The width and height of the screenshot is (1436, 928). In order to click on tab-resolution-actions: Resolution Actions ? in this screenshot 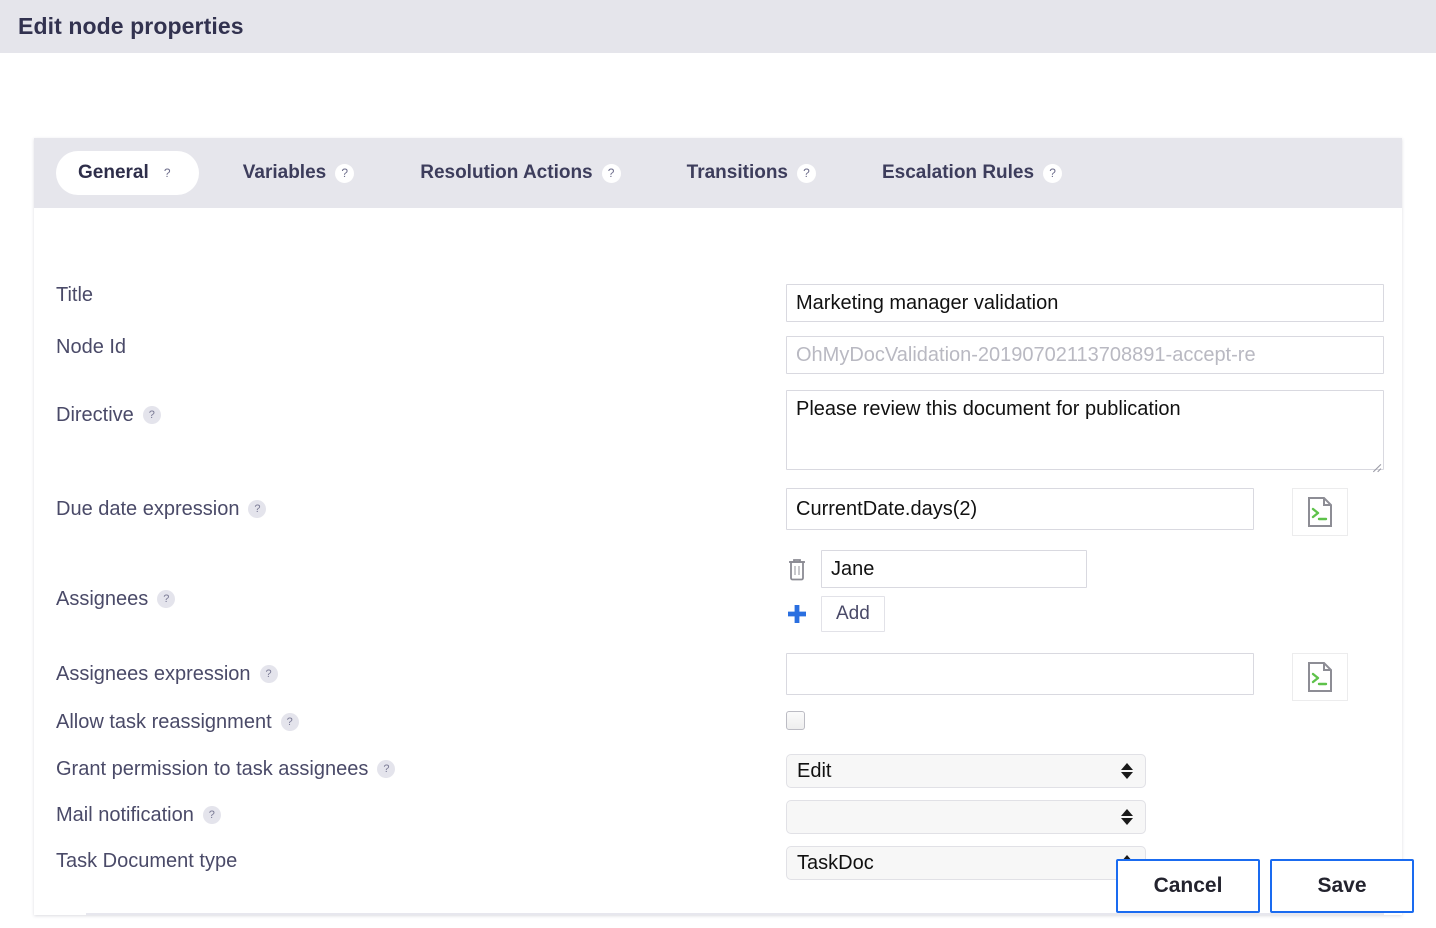, I will do `click(520, 173)`.